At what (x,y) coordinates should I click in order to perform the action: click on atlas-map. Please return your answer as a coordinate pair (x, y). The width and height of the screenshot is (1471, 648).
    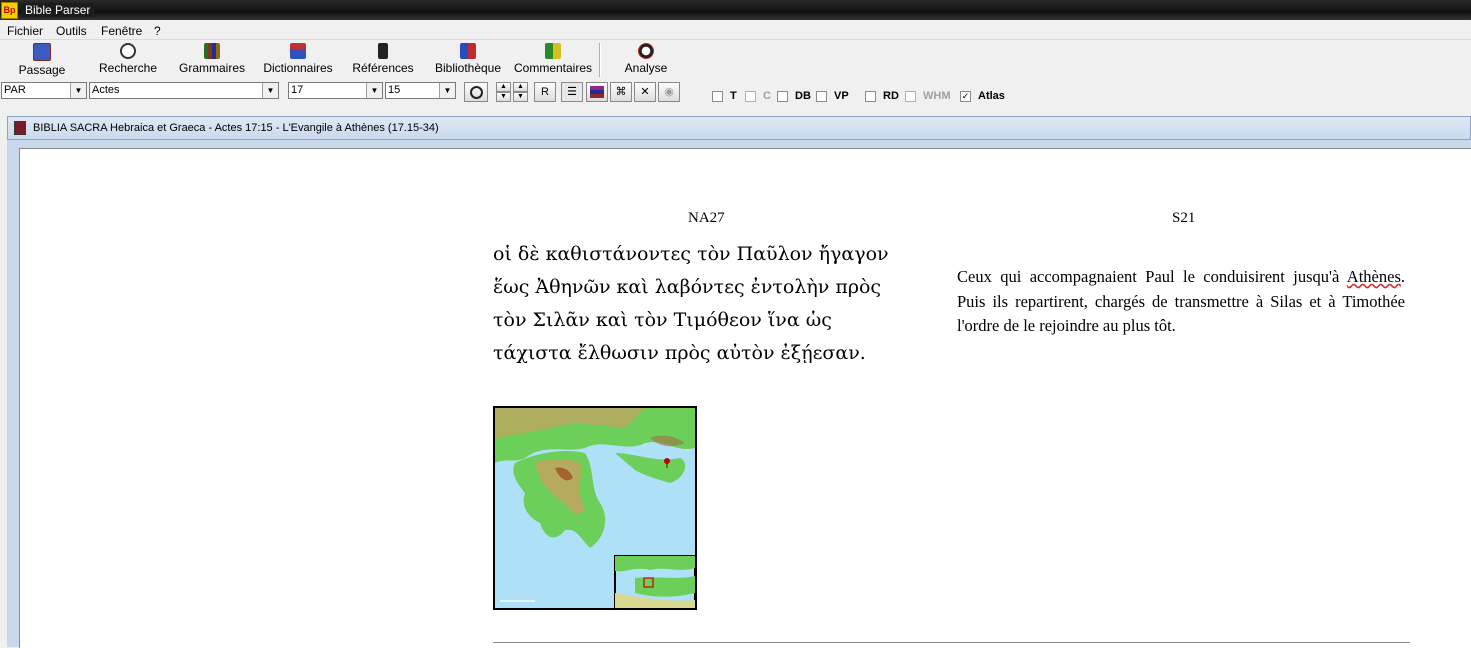
    Looking at the image, I should click on (595, 508).